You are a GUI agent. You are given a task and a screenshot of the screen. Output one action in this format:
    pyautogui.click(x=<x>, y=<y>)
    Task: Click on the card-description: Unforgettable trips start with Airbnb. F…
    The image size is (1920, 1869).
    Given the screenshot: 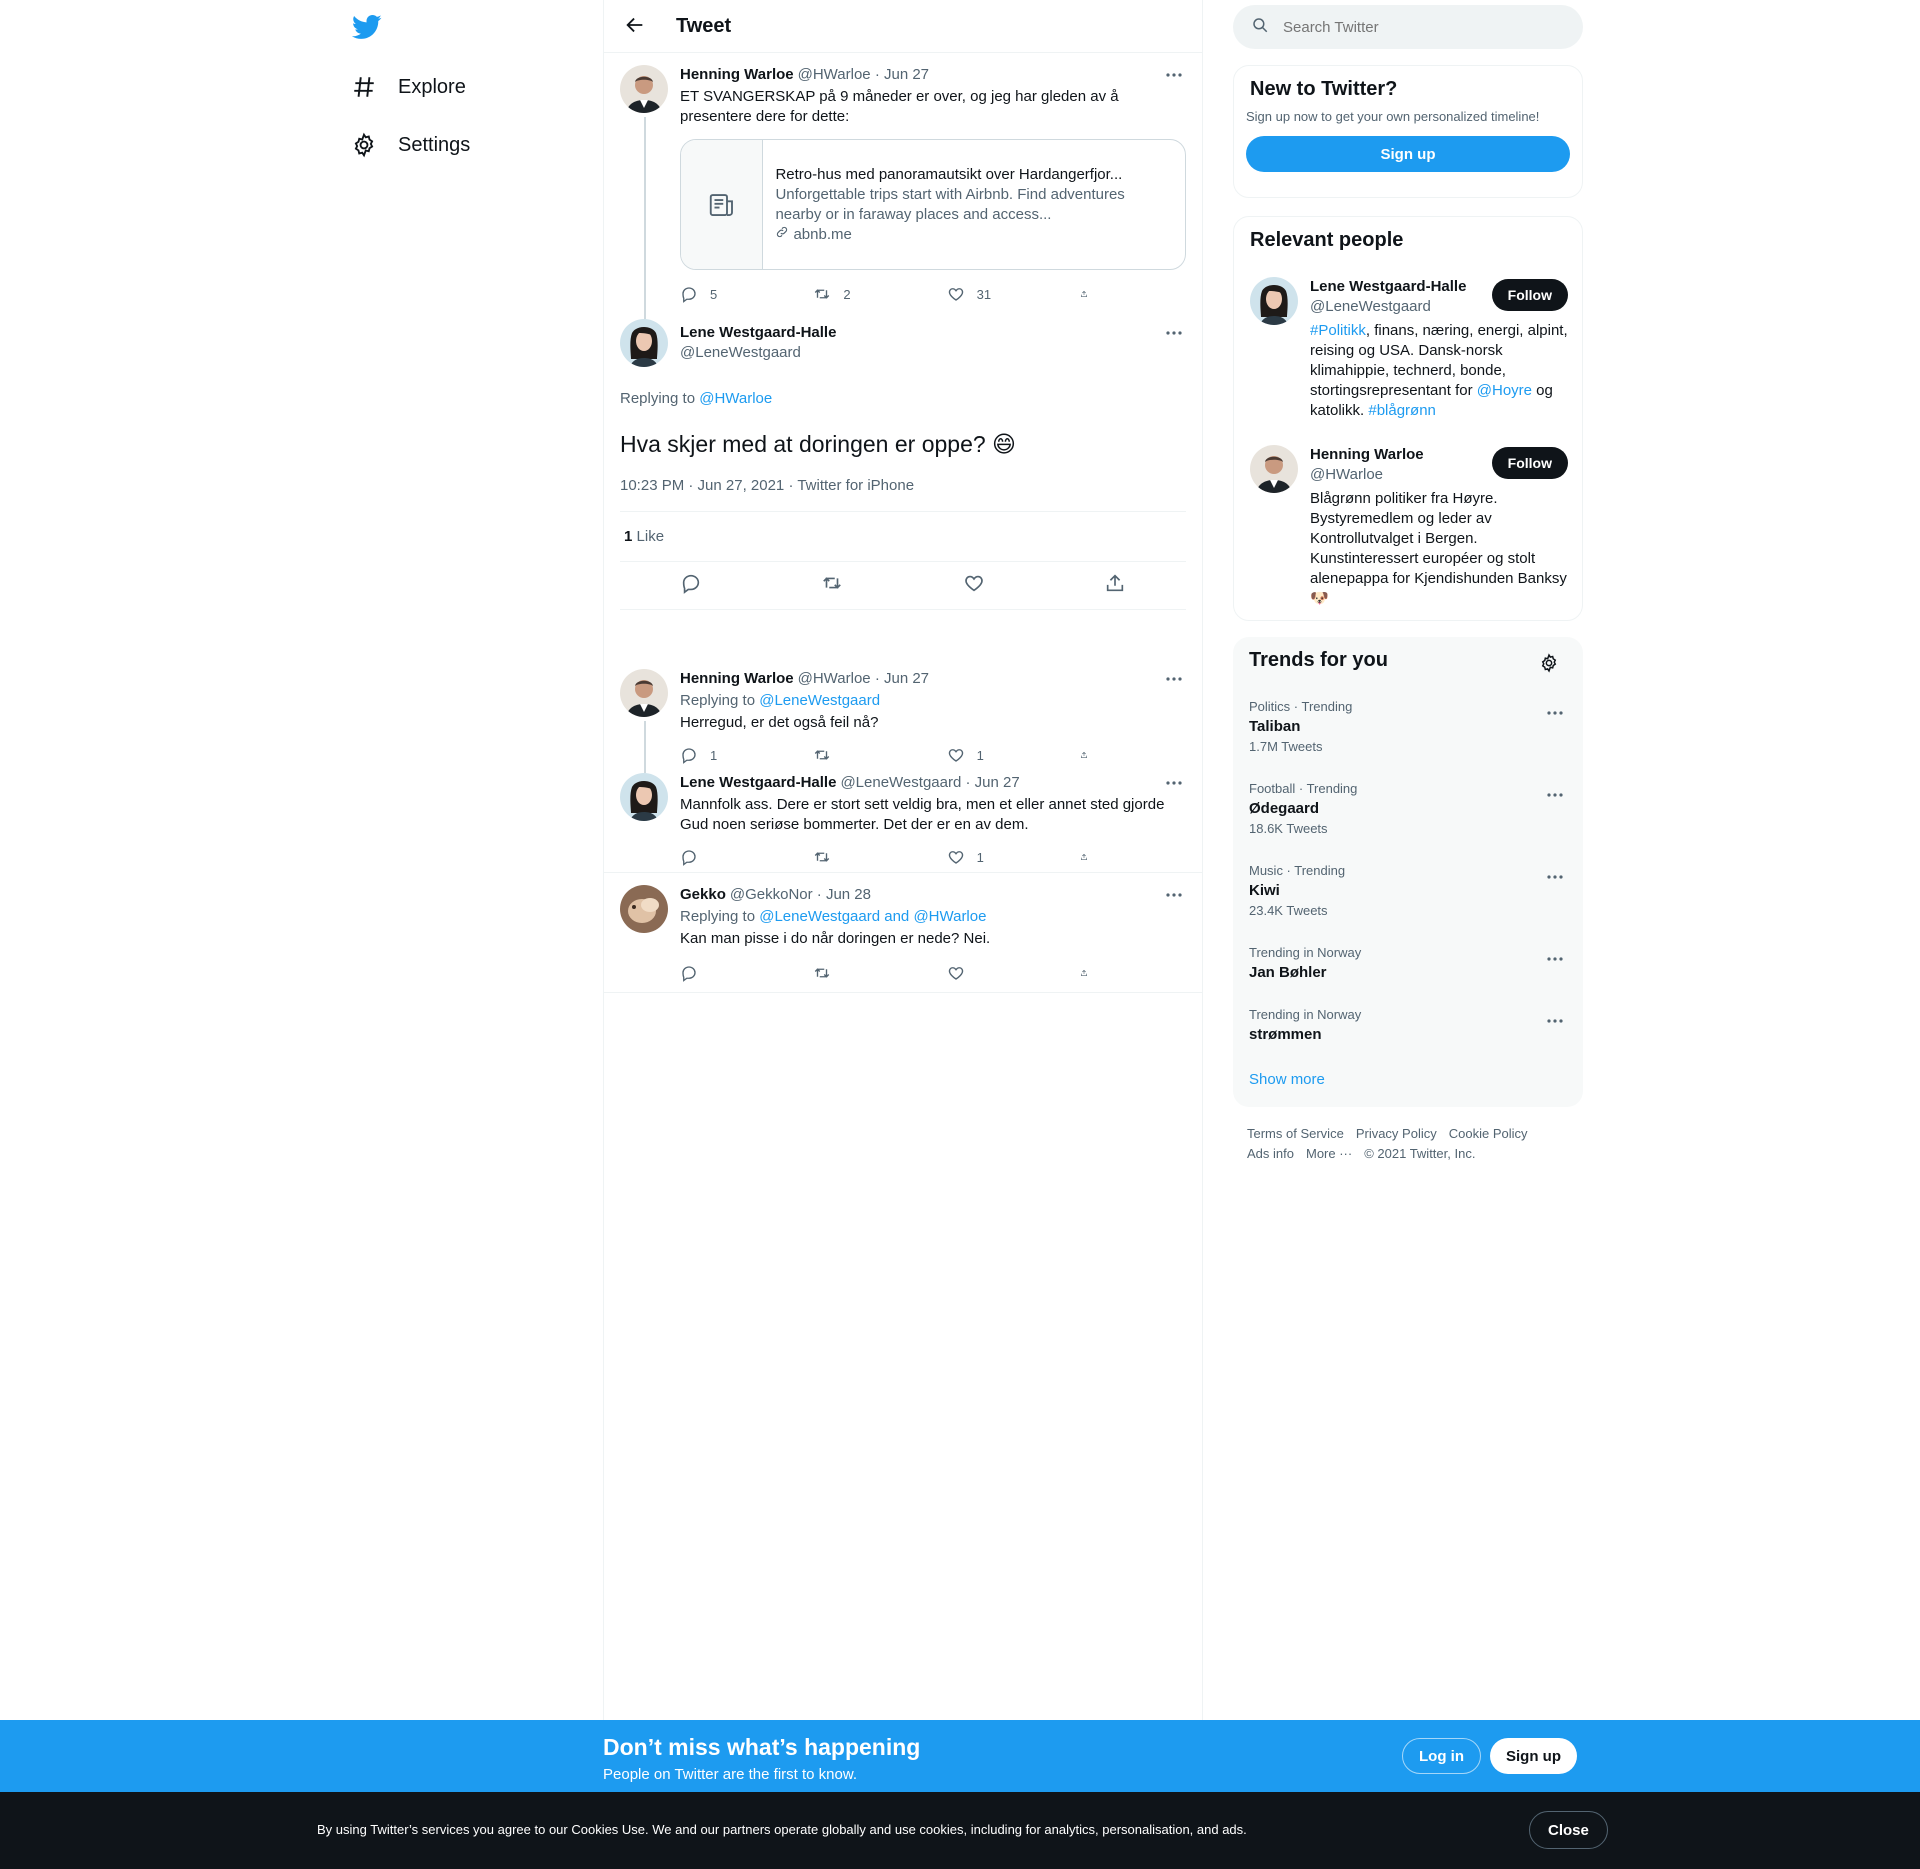 What is the action you would take?
    pyautogui.click(x=950, y=204)
    